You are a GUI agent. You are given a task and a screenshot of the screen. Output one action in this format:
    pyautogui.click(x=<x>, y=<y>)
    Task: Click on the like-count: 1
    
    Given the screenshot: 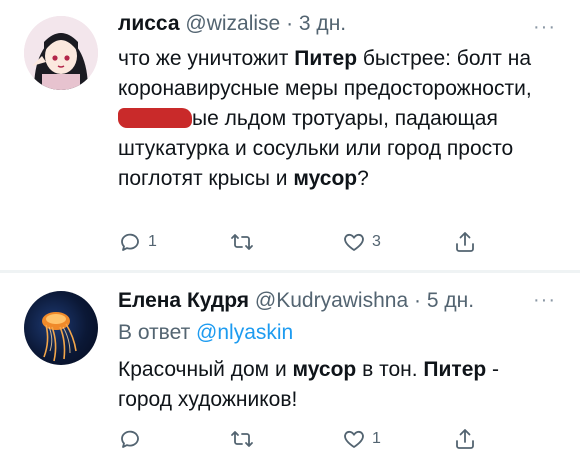 What is the action you would take?
    pyautogui.click(x=376, y=438)
    